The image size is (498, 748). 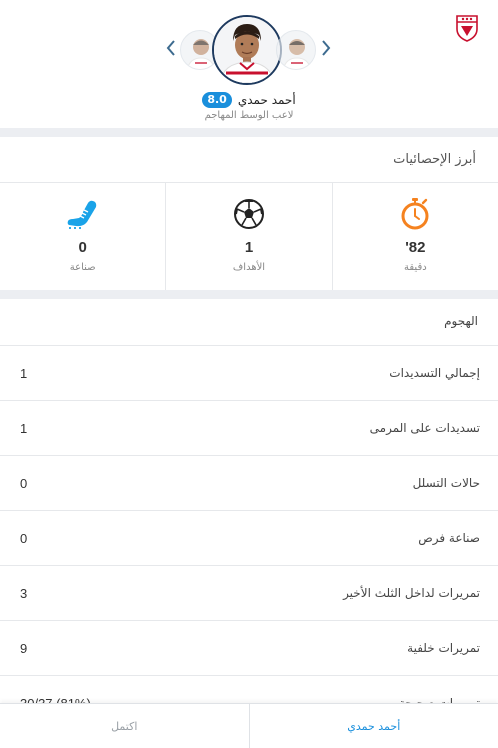 What do you see at coordinates (446, 483) in the screenshot?
I see `stat-row-label: حالات التسلل` at bounding box center [446, 483].